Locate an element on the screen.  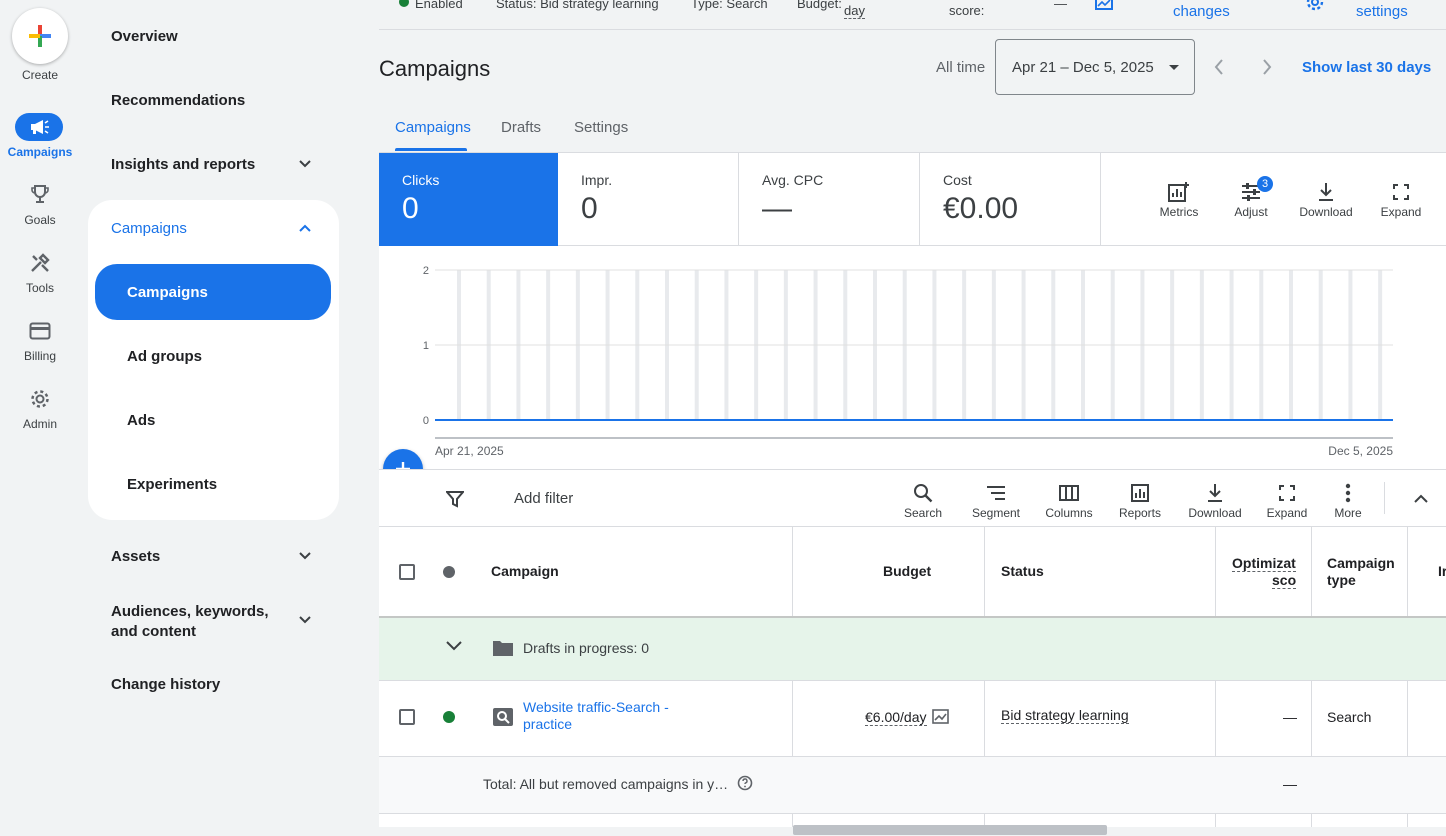
nav-overview: Overview is located at coordinates (144, 36).